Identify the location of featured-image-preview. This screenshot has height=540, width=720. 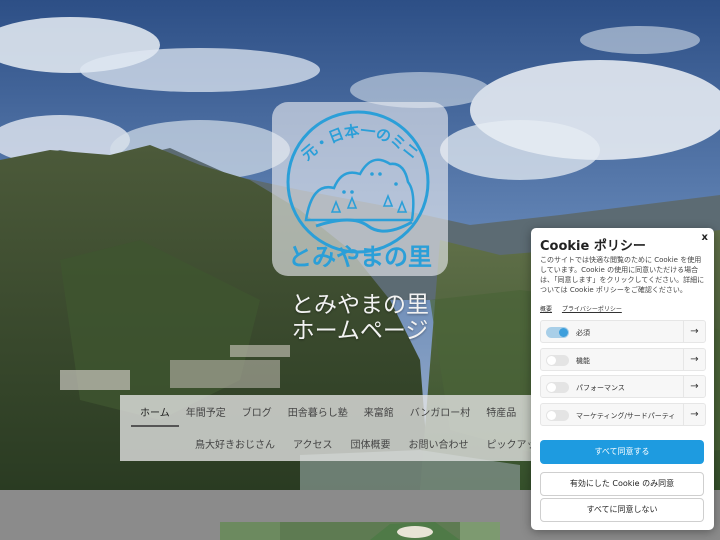
(360, 531).